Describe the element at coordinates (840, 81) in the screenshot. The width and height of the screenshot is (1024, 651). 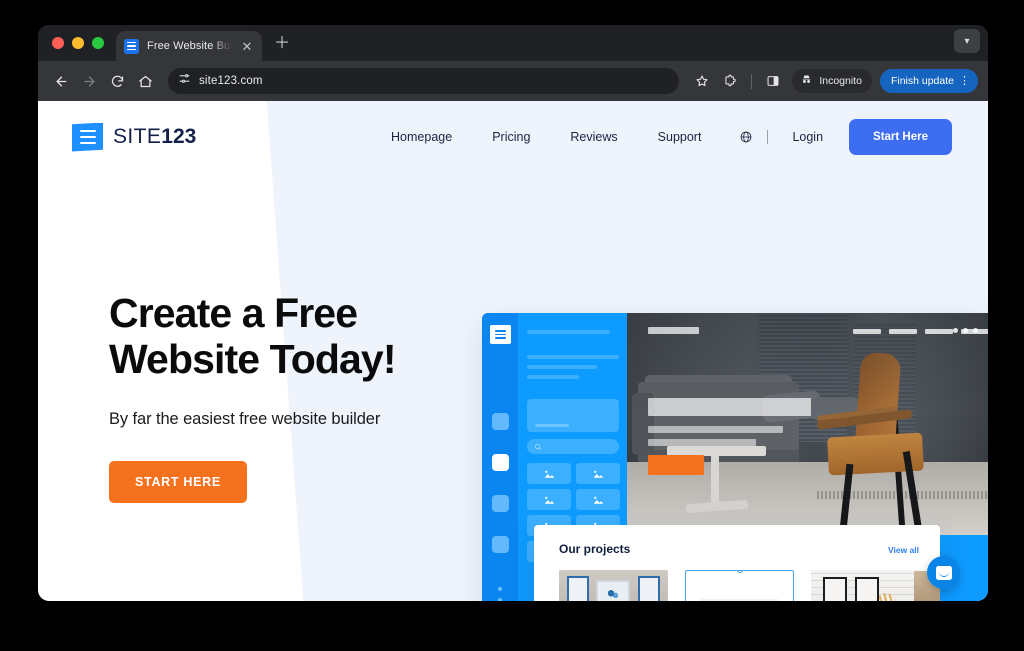
I see `incognito-label: Incognito` at that location.